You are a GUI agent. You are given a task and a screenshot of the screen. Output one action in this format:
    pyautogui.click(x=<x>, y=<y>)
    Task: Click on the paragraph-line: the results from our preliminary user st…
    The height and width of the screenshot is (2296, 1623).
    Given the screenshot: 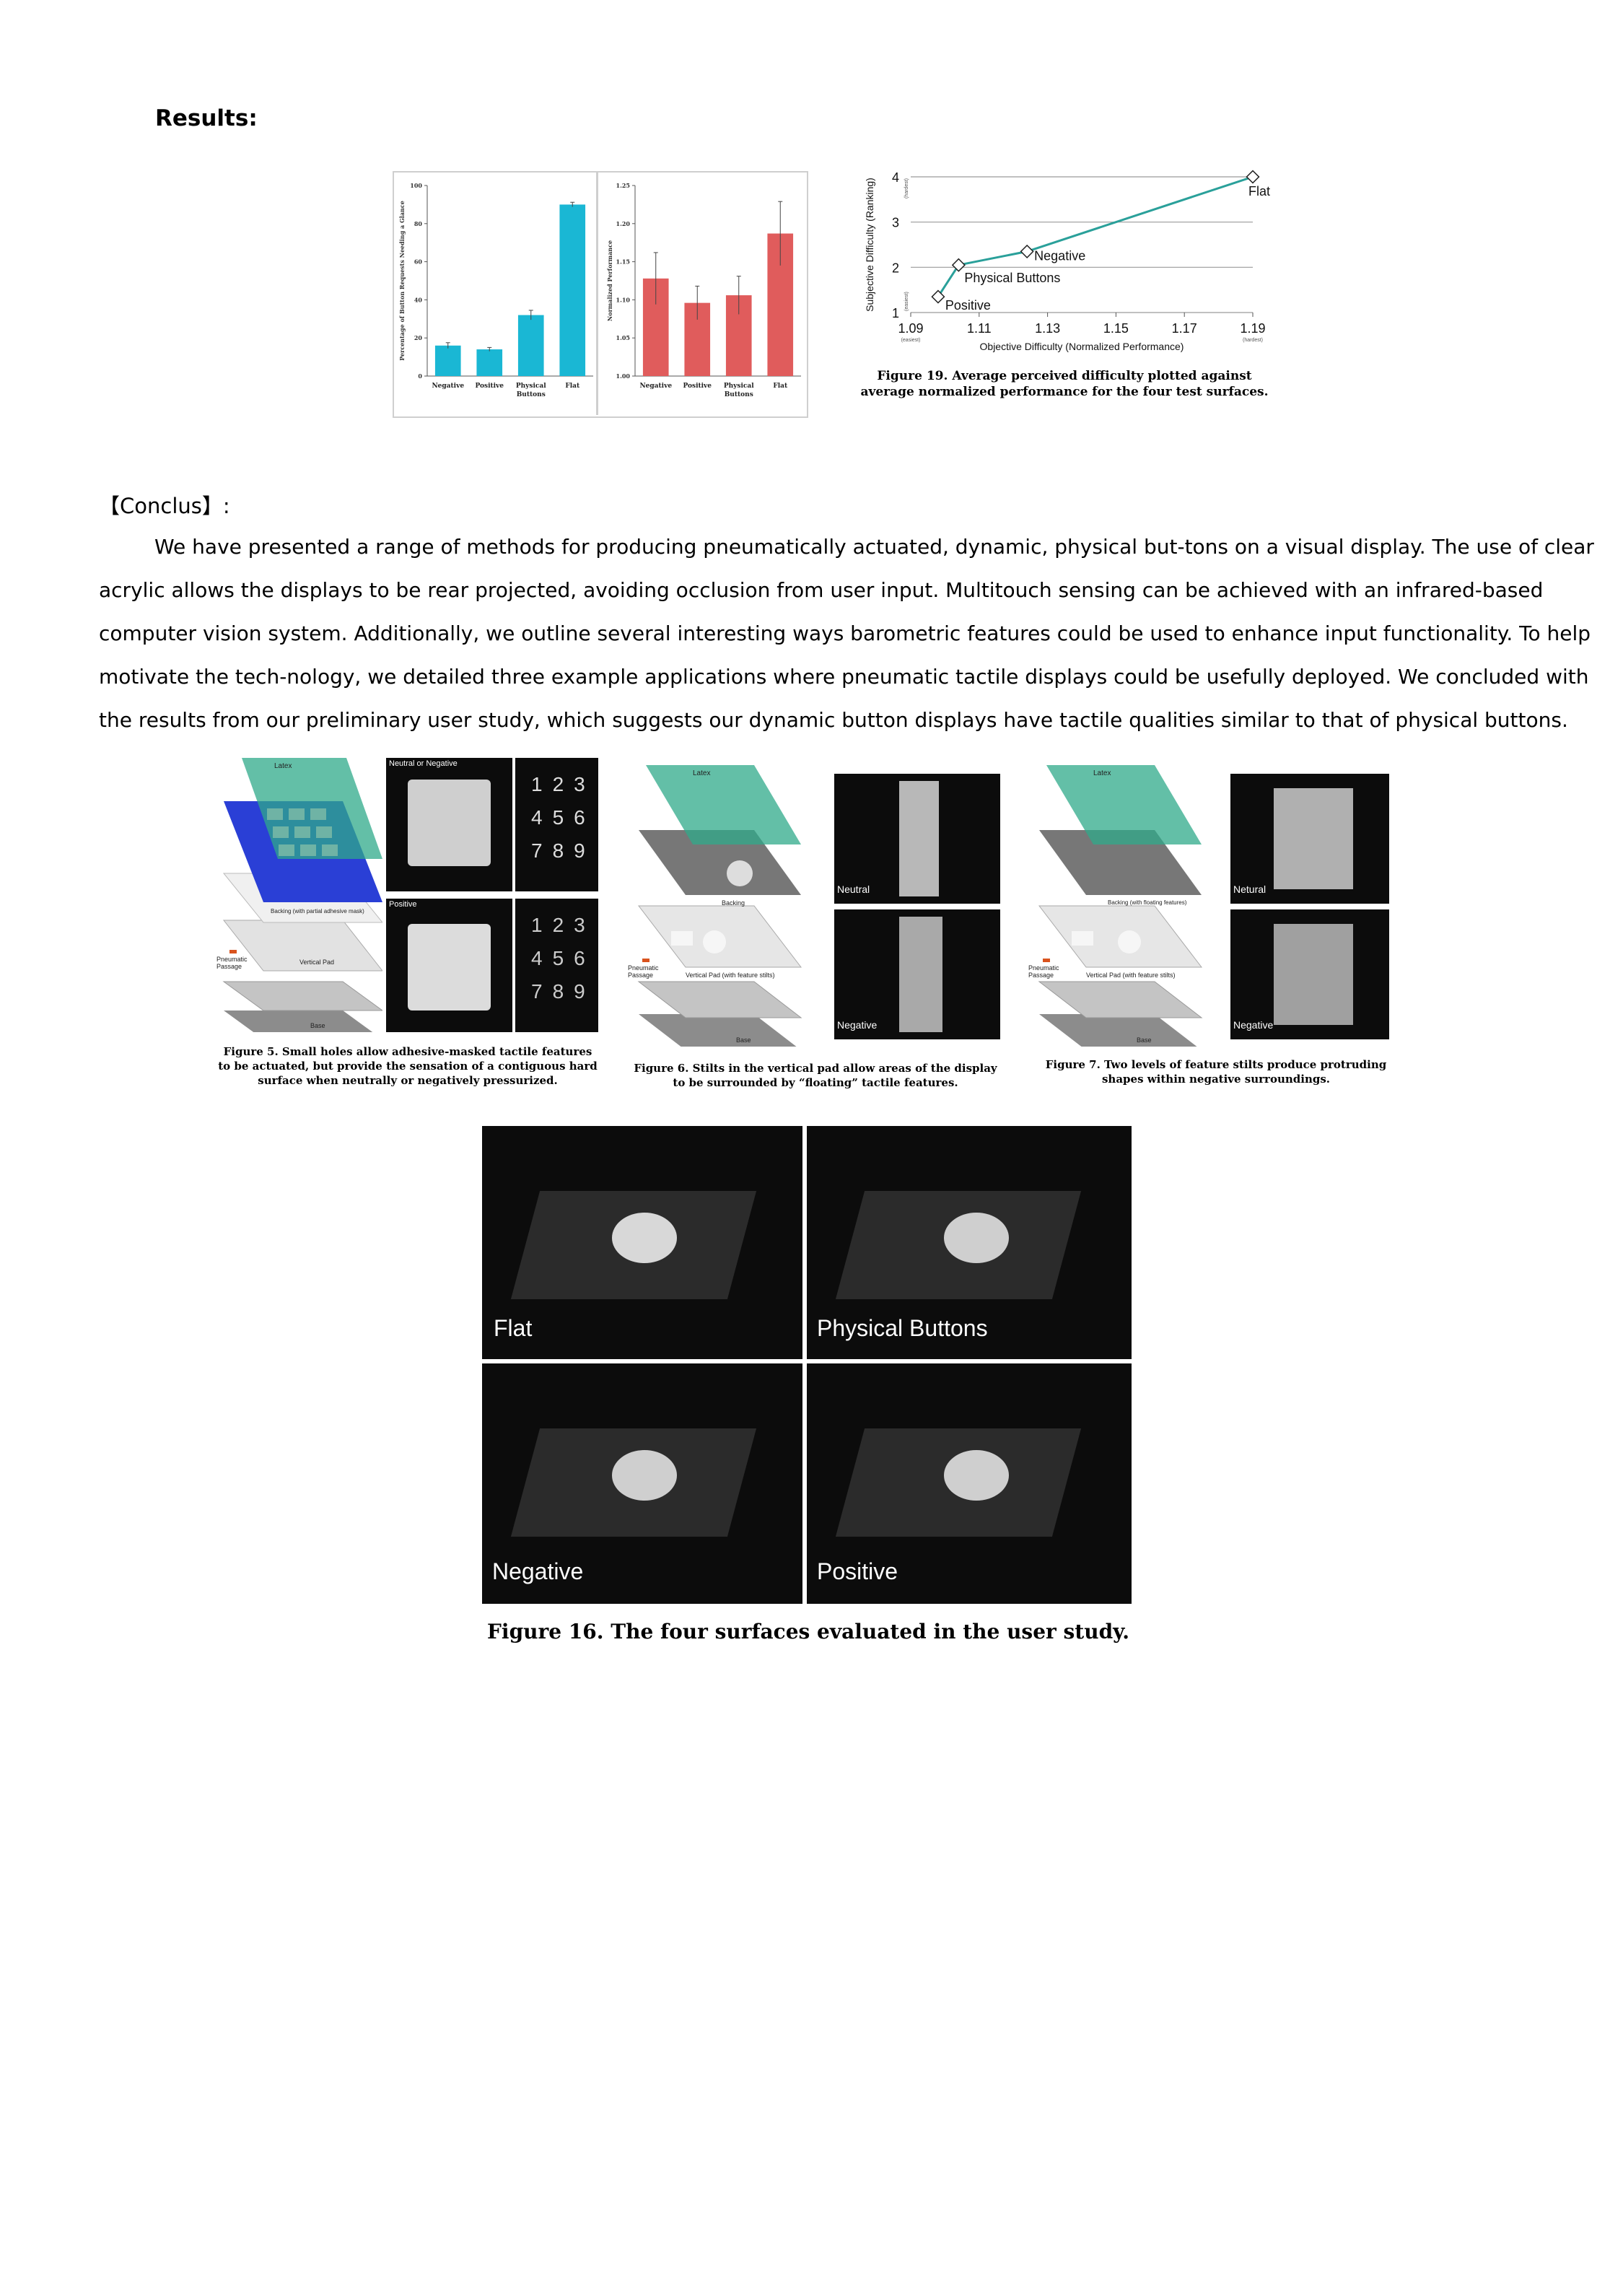 What is the action you would take?
    pyautogui.click(x=833, y=720)
    